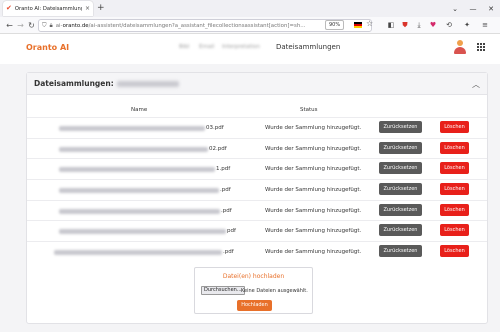  What do you see at coordinates (144, 169) in the screenshot?
I see `file-name: 1.pdf` at bounding box center [144, 169].